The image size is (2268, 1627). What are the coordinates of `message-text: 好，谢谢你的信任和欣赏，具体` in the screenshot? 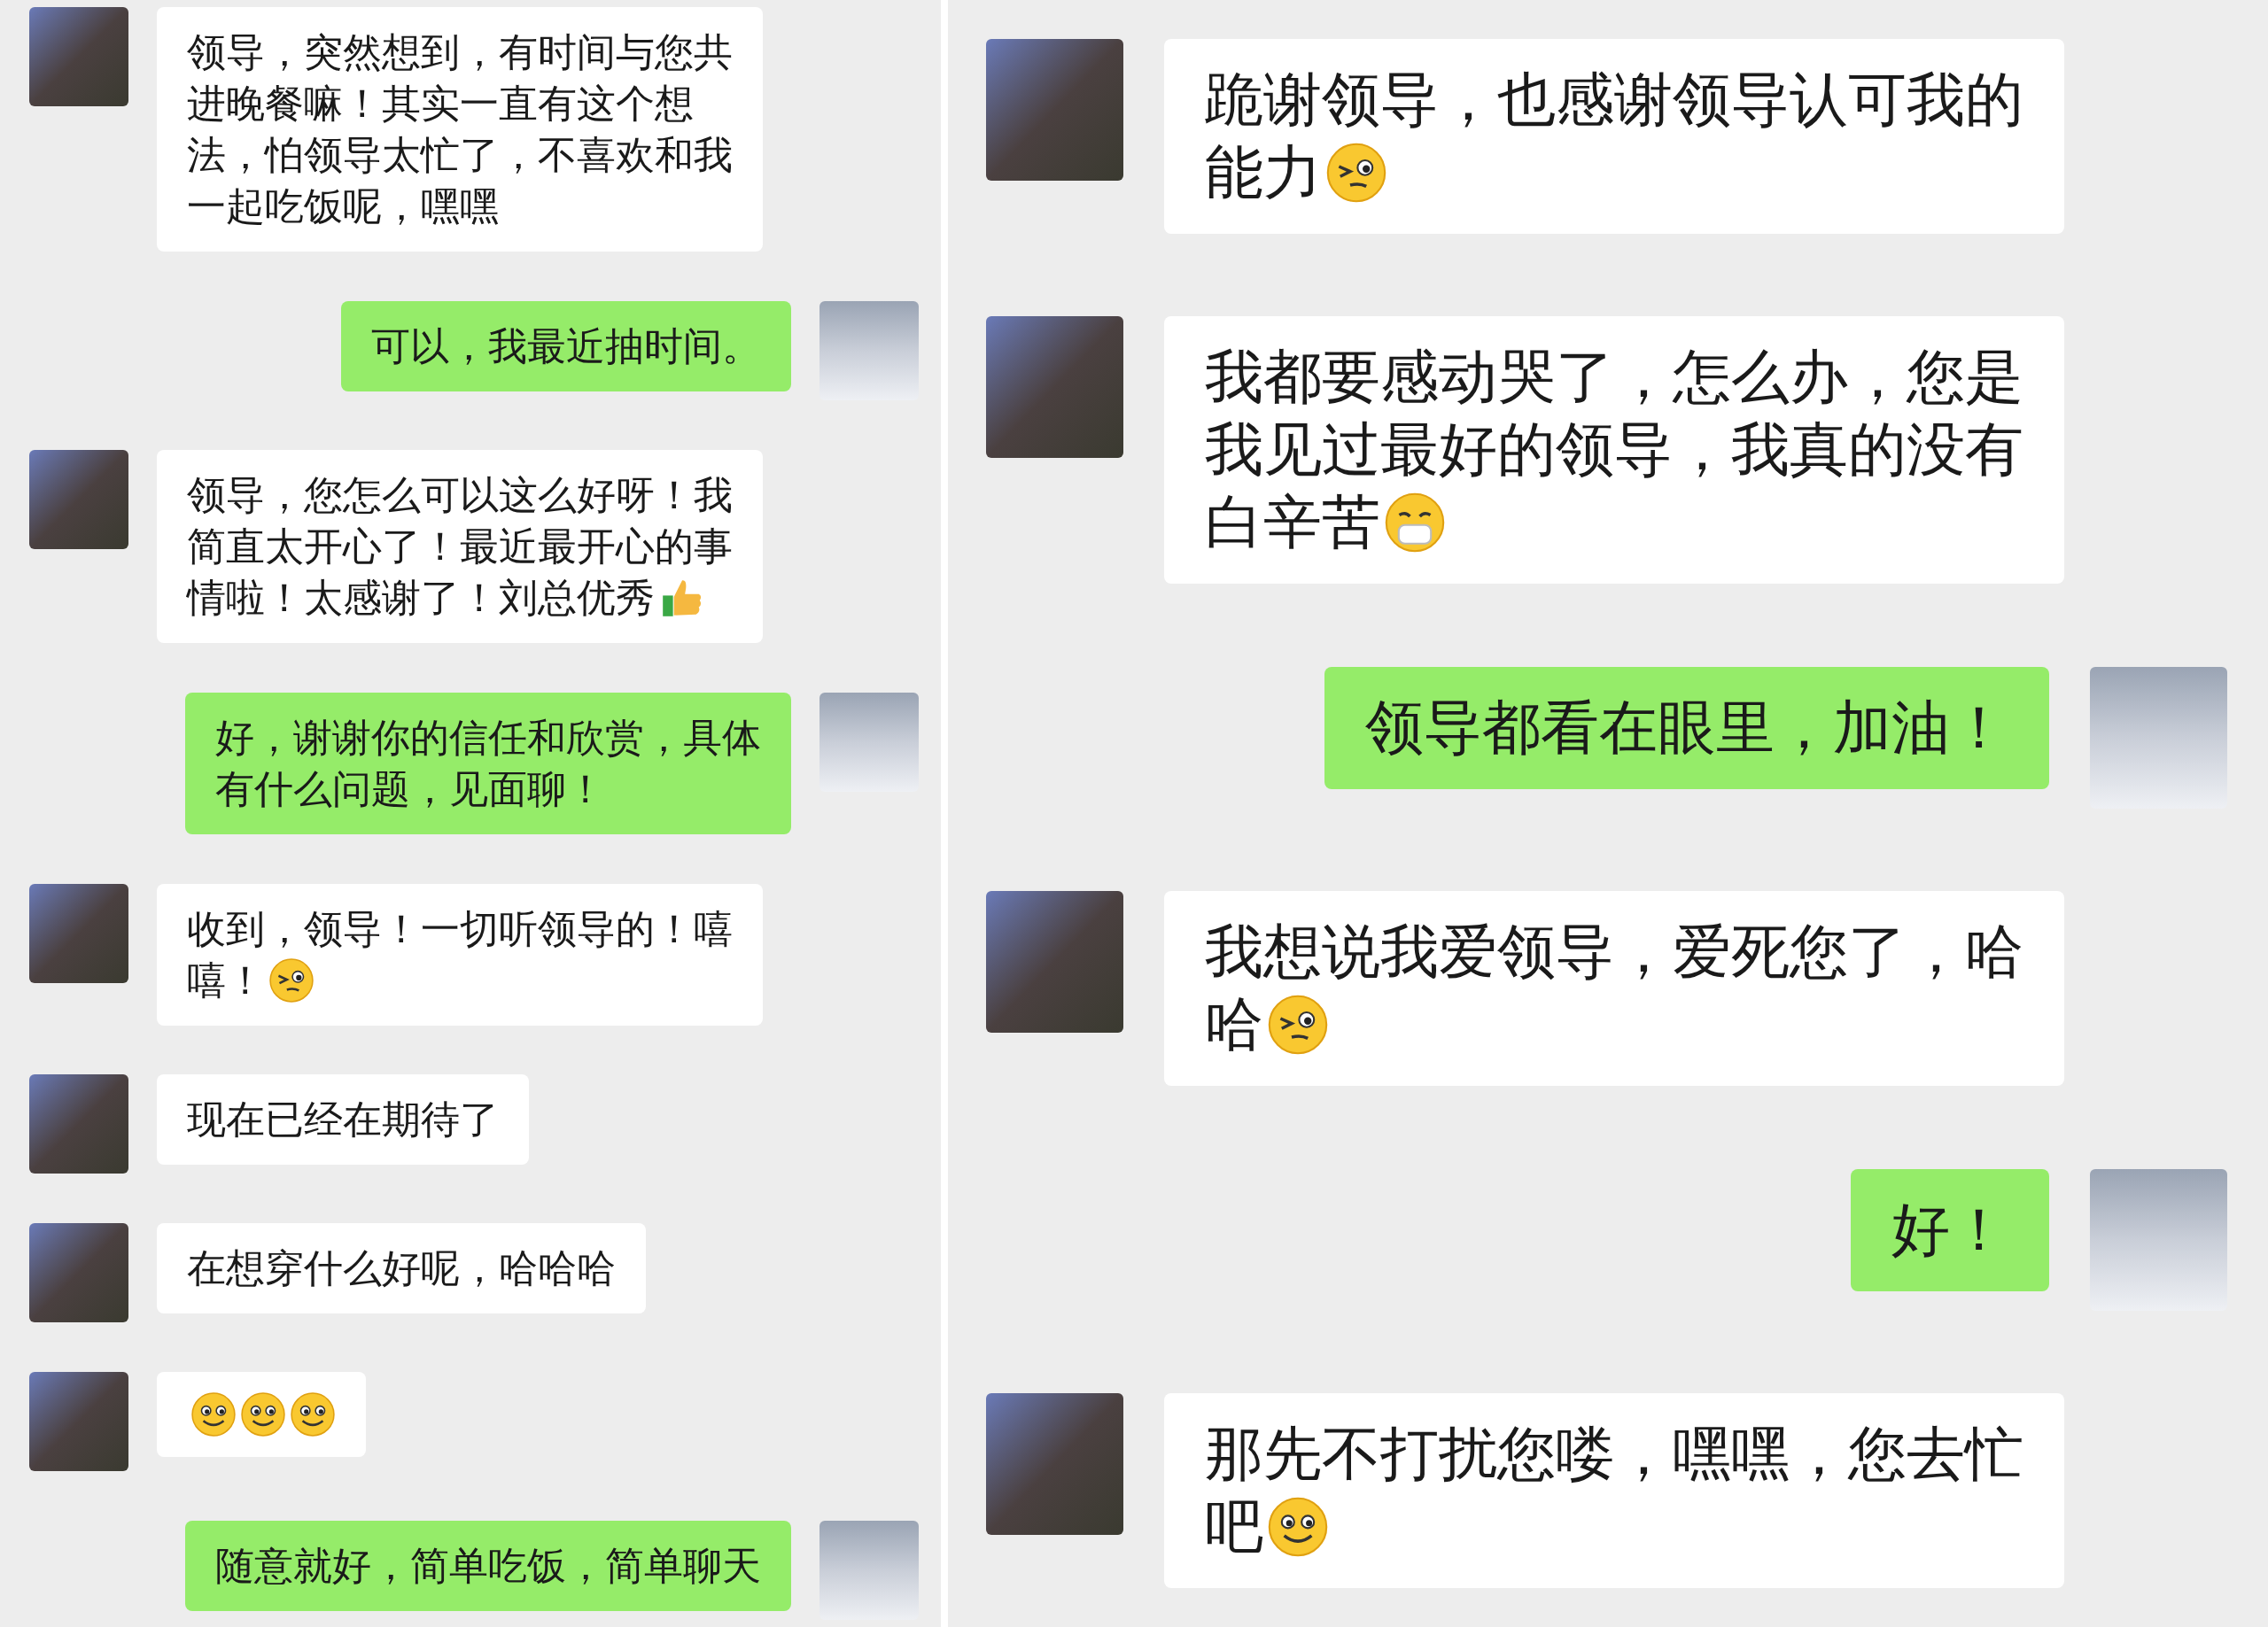 It's located at (488, 737).